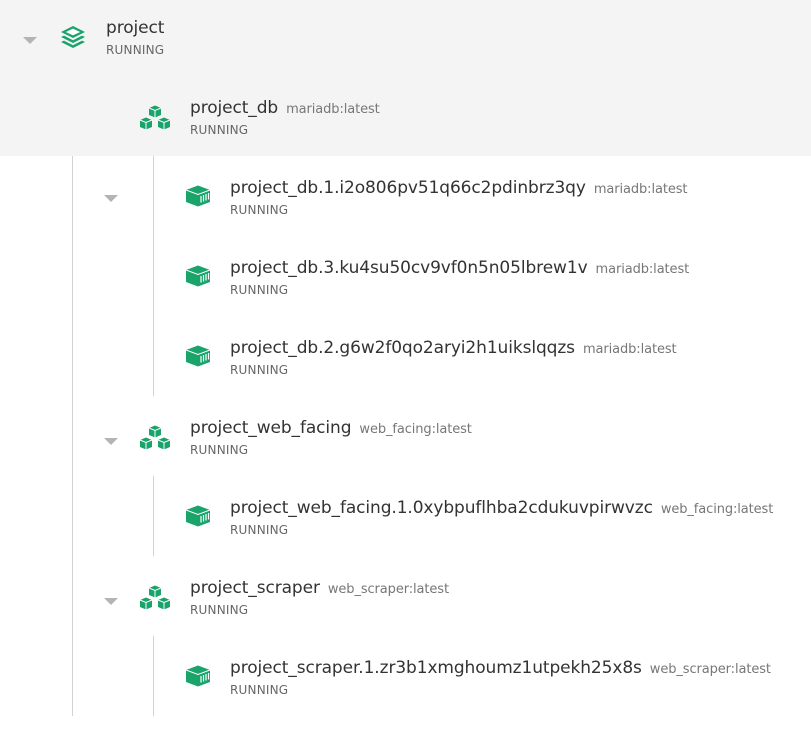  I want to click on project-name: project, so click(135, 28).